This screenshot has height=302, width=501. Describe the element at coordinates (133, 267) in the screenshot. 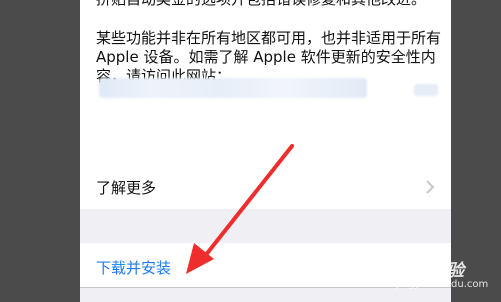

I see `download-install-button: 下载并安装` at that location.